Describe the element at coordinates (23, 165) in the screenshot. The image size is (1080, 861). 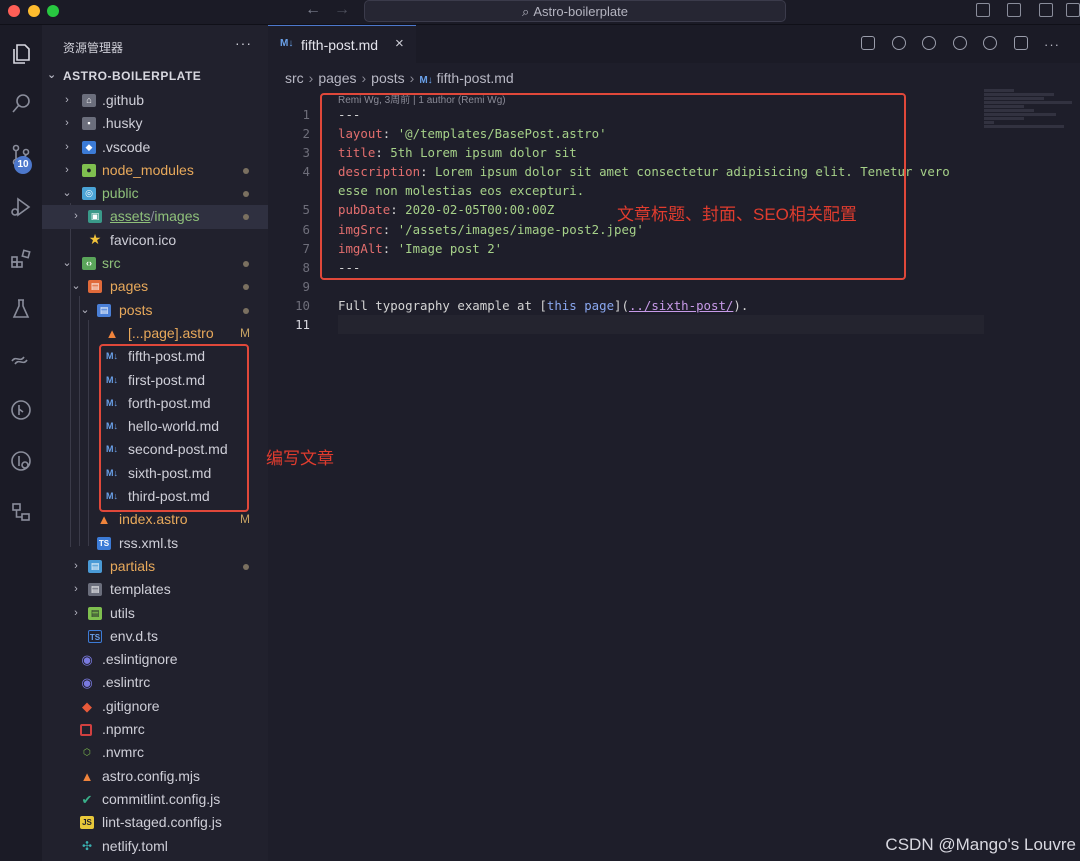
I see `source-control-badge: 10` at that location.